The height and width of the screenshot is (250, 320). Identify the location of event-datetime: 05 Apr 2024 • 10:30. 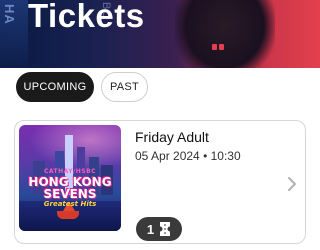
(188, 156).